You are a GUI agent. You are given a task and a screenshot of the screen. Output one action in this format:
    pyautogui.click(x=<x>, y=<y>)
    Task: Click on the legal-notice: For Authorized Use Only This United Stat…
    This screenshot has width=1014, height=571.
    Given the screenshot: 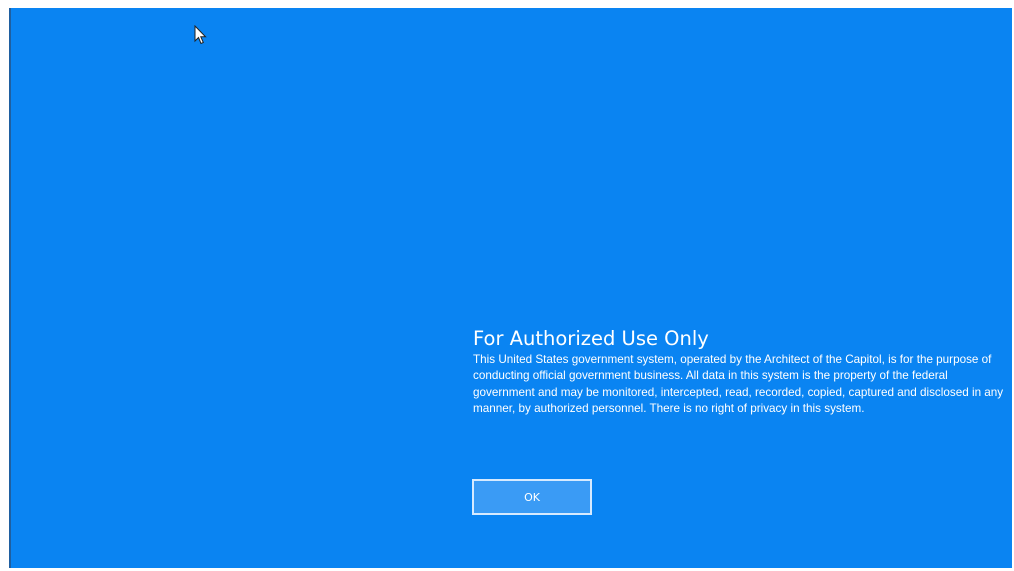 What is the action you would take?
    pyautogui.click(x=742, y=372)
    